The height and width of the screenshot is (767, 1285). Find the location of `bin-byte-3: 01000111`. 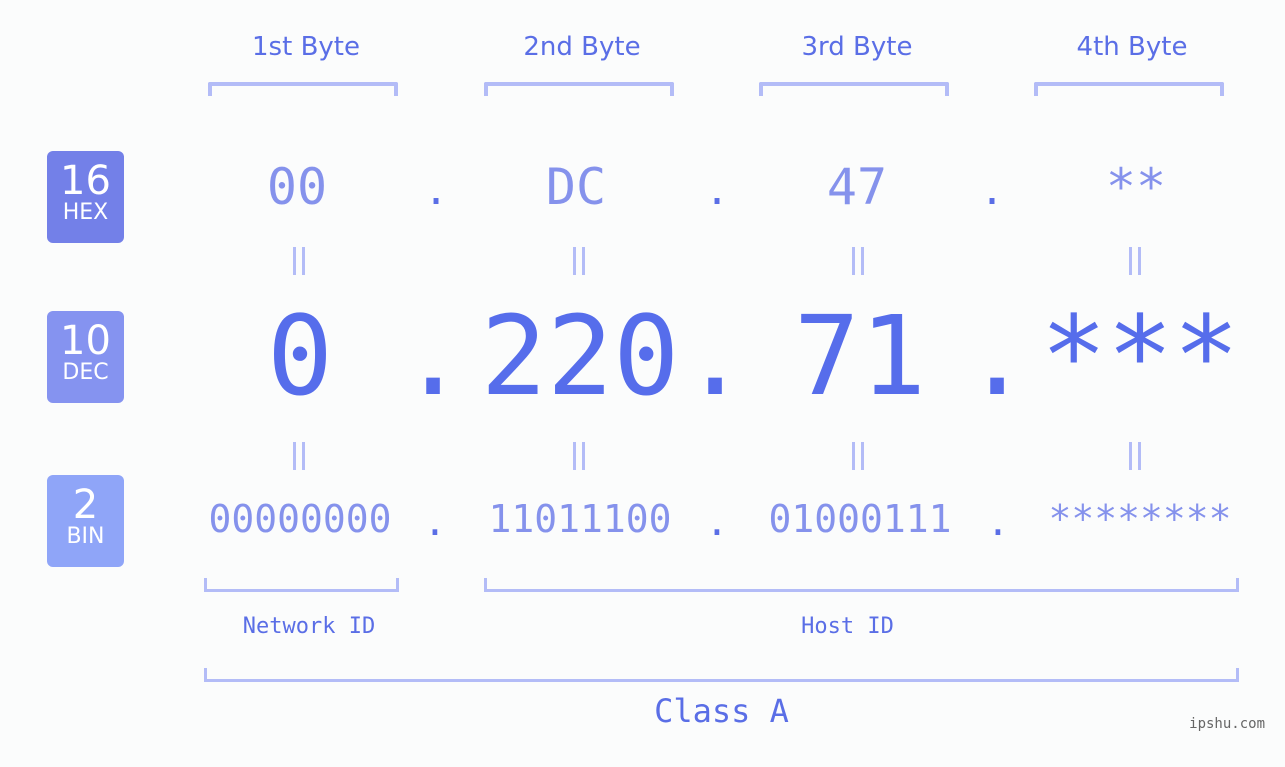

bin-byte-3: 01000111 is located at coordinates (860, 519).